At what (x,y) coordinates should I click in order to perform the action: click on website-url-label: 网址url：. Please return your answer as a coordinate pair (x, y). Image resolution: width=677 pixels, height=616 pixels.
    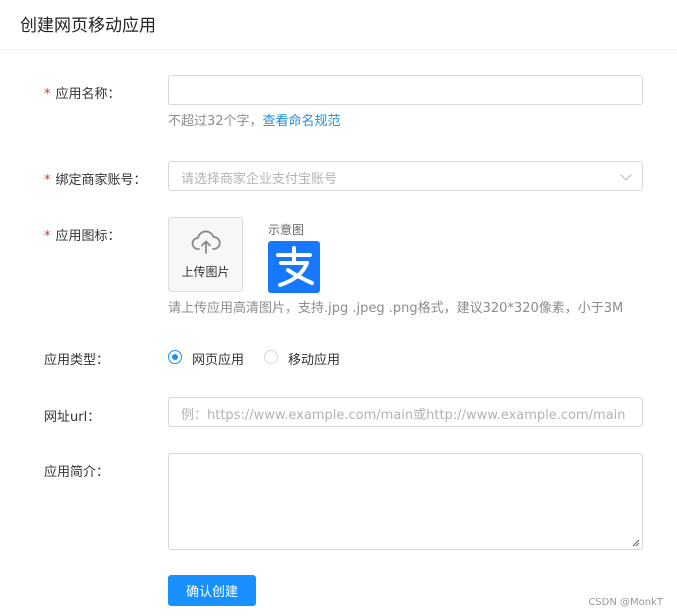
    Looking at the image, I should click on (72, 417).